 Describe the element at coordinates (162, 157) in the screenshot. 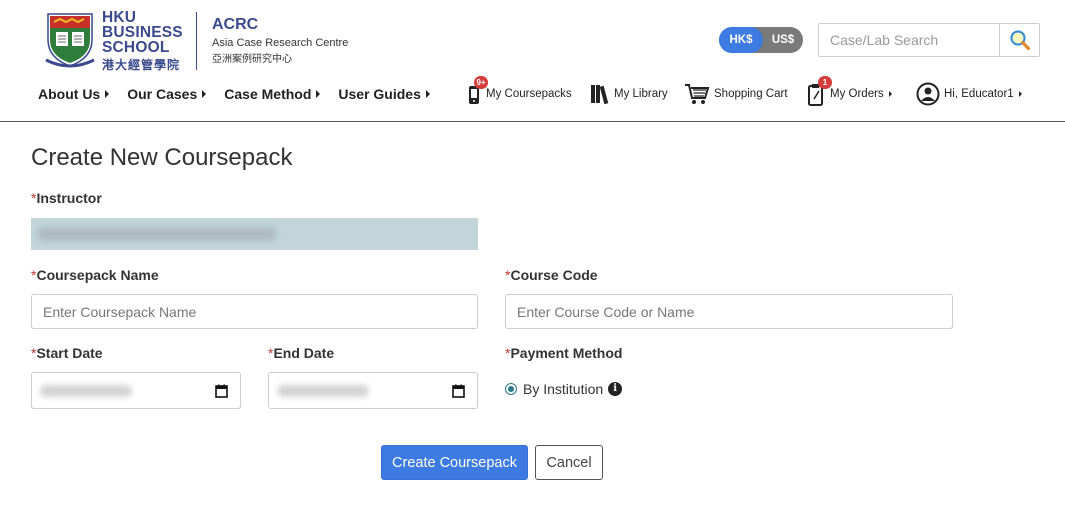

I see `page-title: Create New Coursepack` at that location.